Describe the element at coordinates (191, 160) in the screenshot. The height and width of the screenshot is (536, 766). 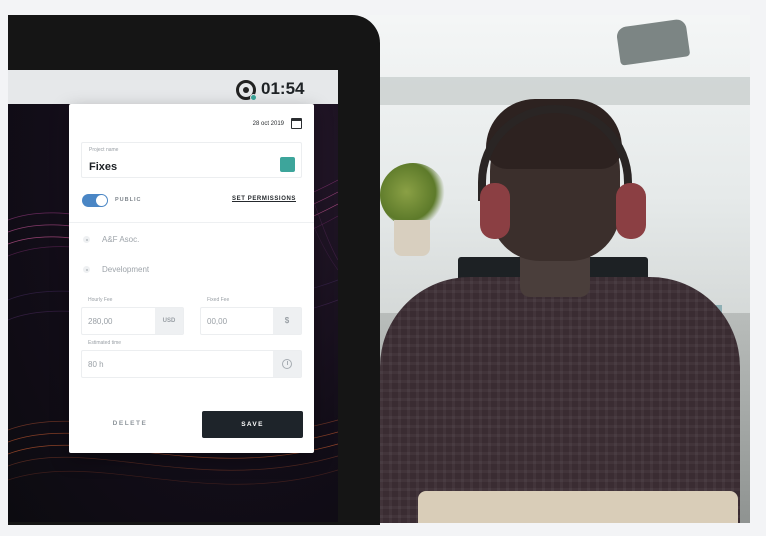
I see `project-name-field: Project name Fixes` at that location.